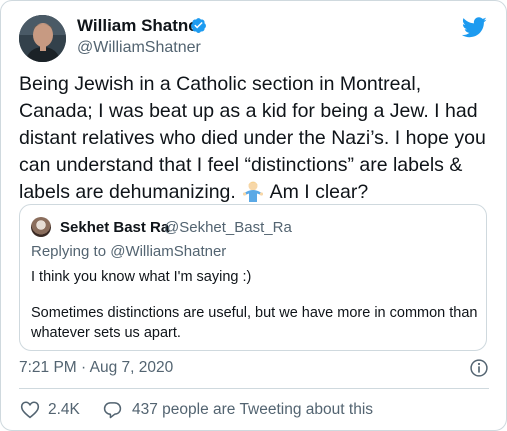 The height and width of the screenshot is (431, 507). I want to click on quoted-author-name: Sekhet Bast Ra, so click(114, 227).